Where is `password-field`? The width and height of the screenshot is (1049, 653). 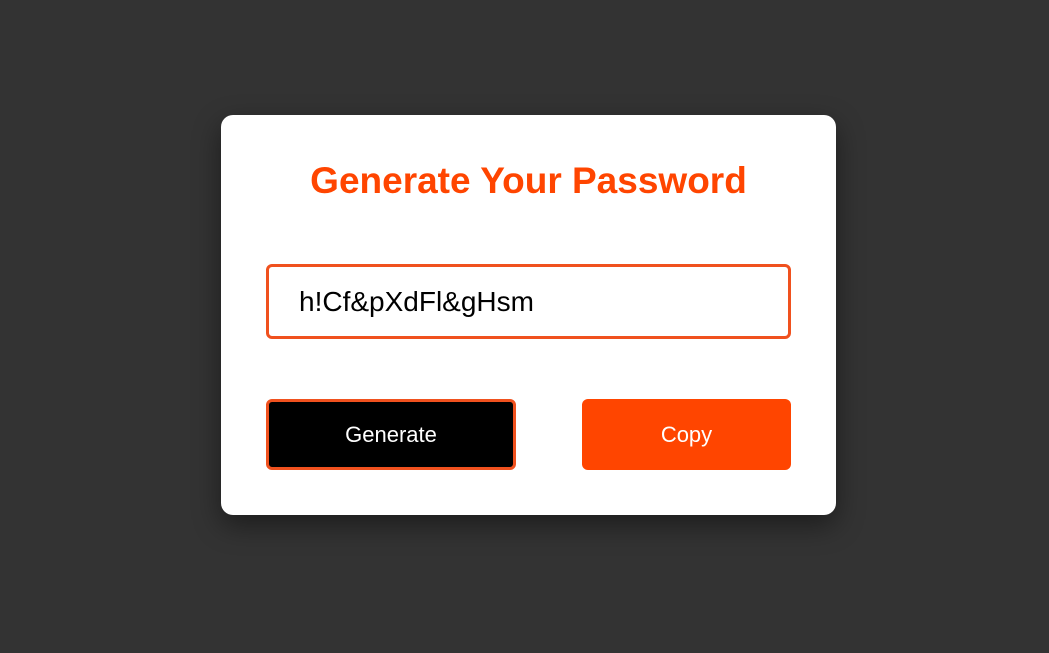 password-field is located at coordinates (528, 301).